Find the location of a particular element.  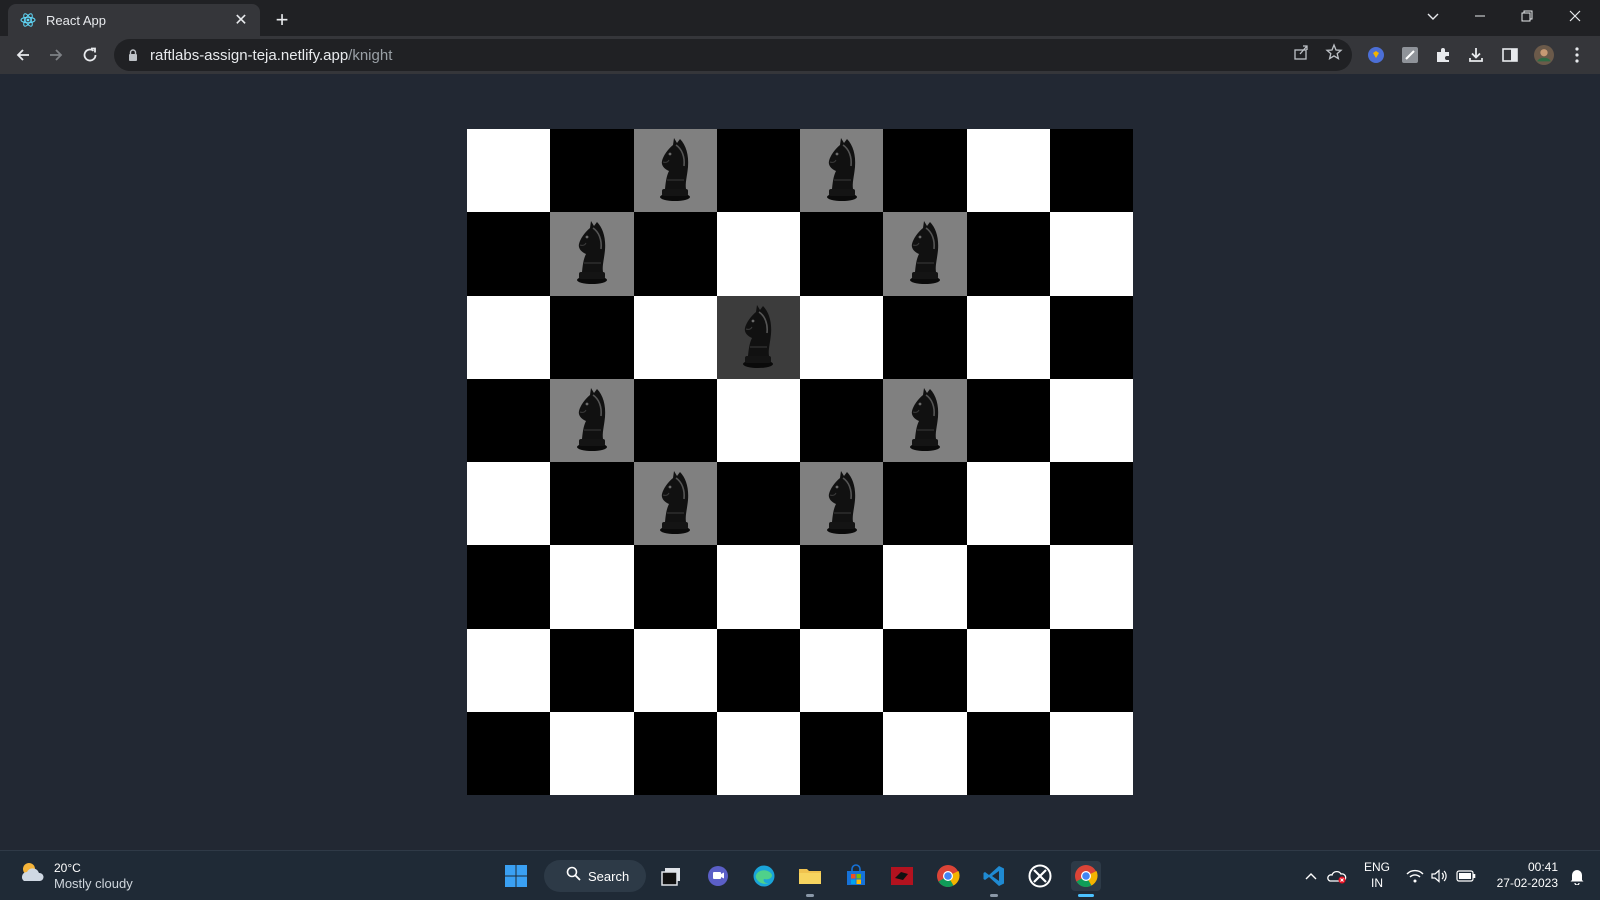

new-tab-button: + is located at coordinates (282, 19).